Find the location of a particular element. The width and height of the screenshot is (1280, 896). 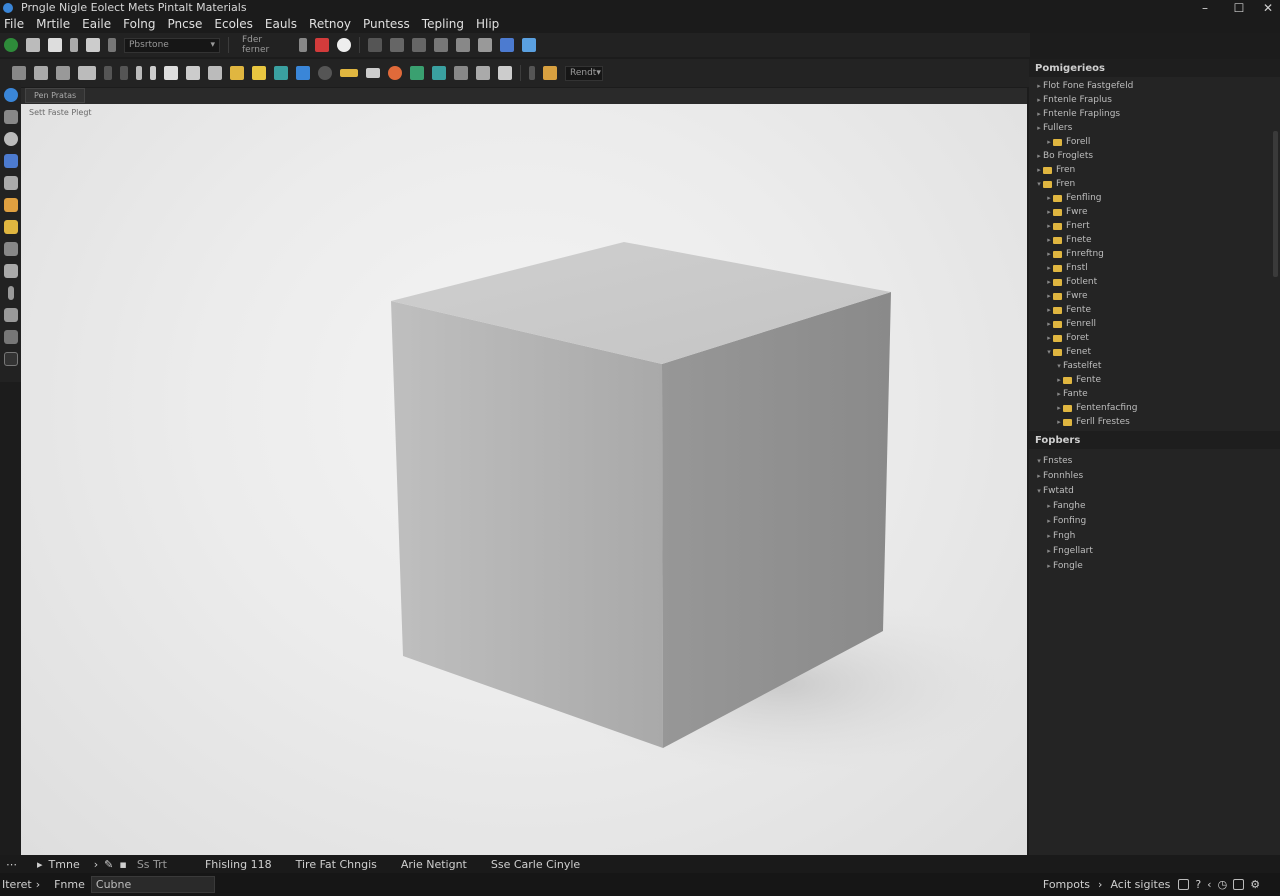

tree-item: ▸ Fngellart is located at coordinates (1154, 550).